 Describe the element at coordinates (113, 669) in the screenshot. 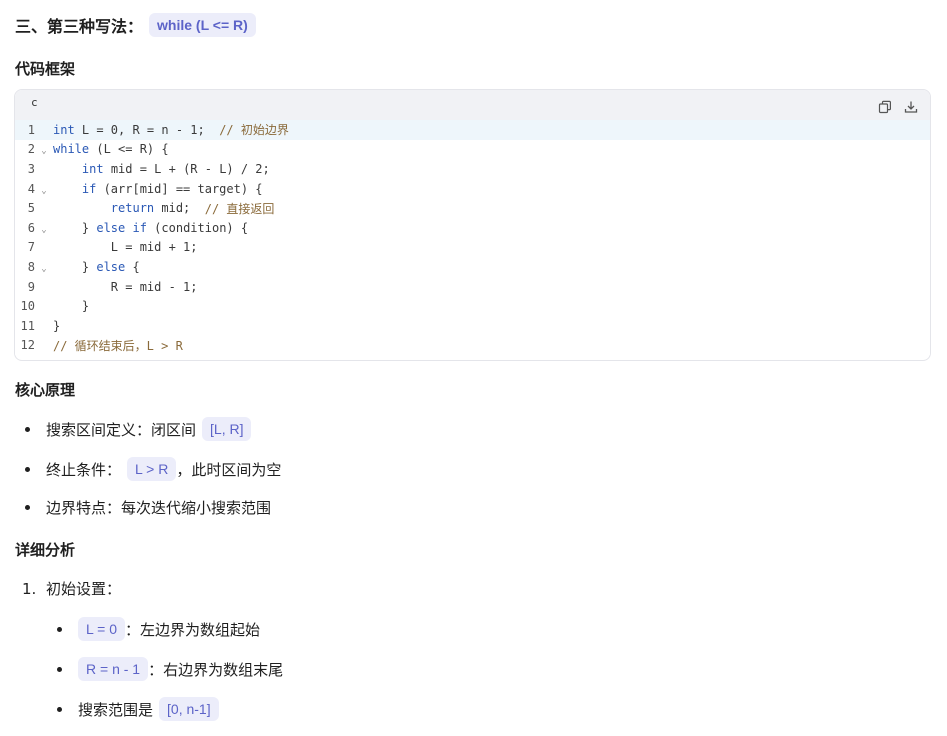

I see `inline-code: R = n - 1` at that location.